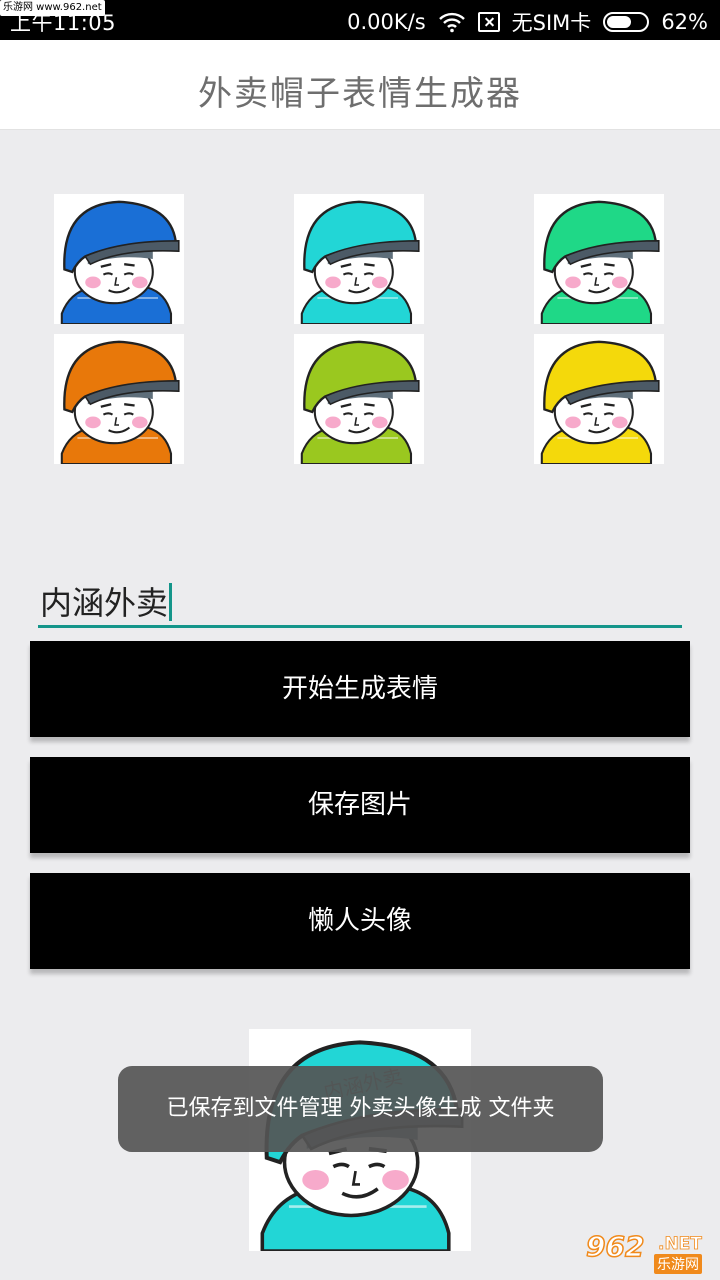 This screenshot has width=720, height=1280. Describe the element at coordinates (52, 8) in the screenshot. I see `top-watermark: 乐游网 www.962.net` at that location.